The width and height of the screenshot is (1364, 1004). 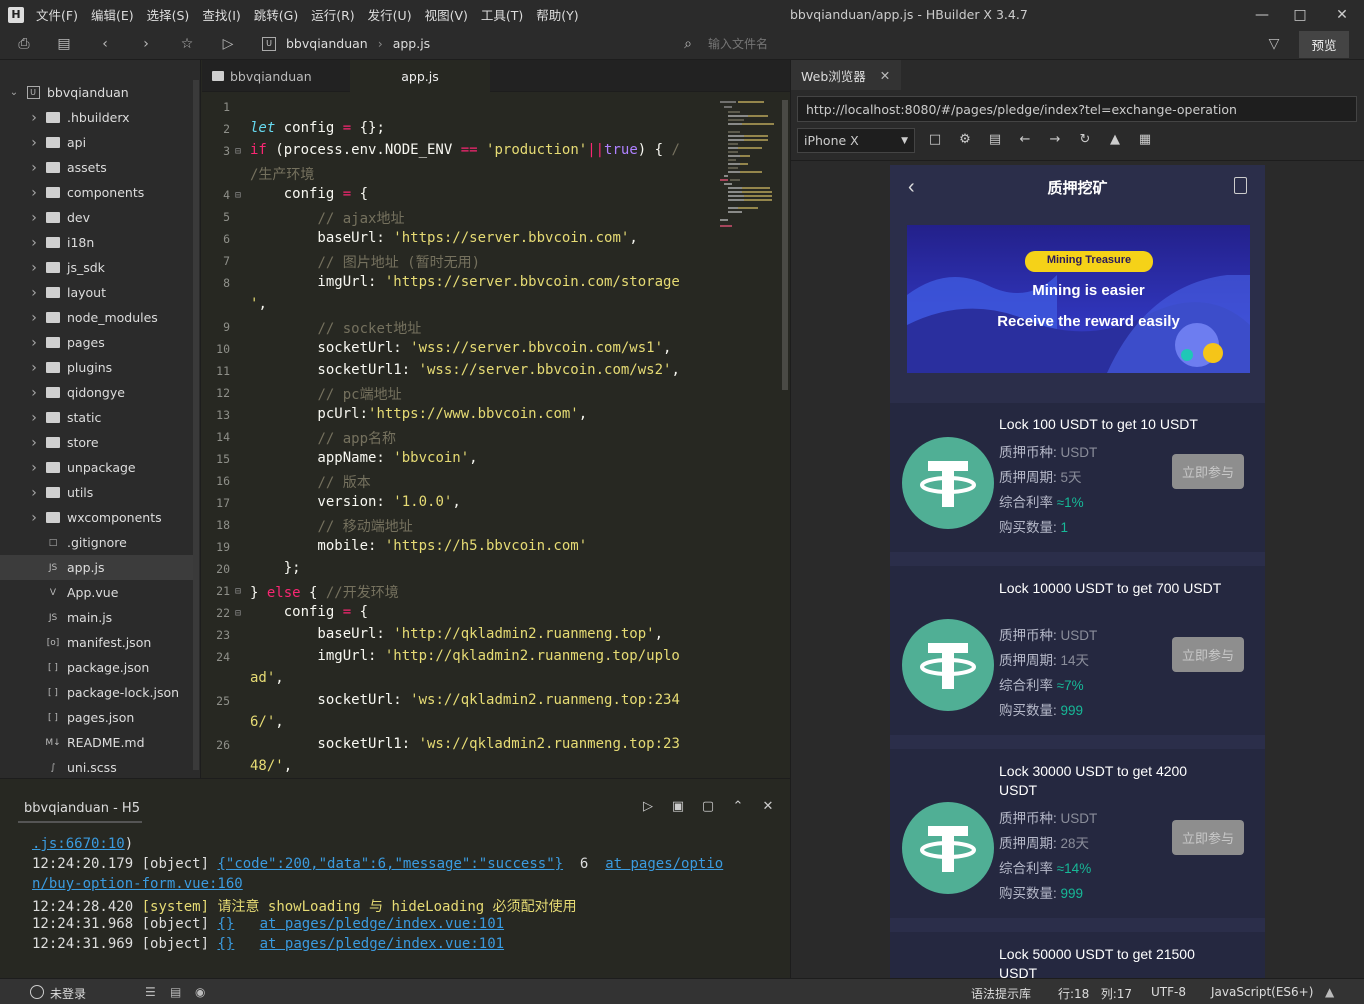 I want to click on language-mode: JavaScript(ES6+), so click(x=1262, y=992).